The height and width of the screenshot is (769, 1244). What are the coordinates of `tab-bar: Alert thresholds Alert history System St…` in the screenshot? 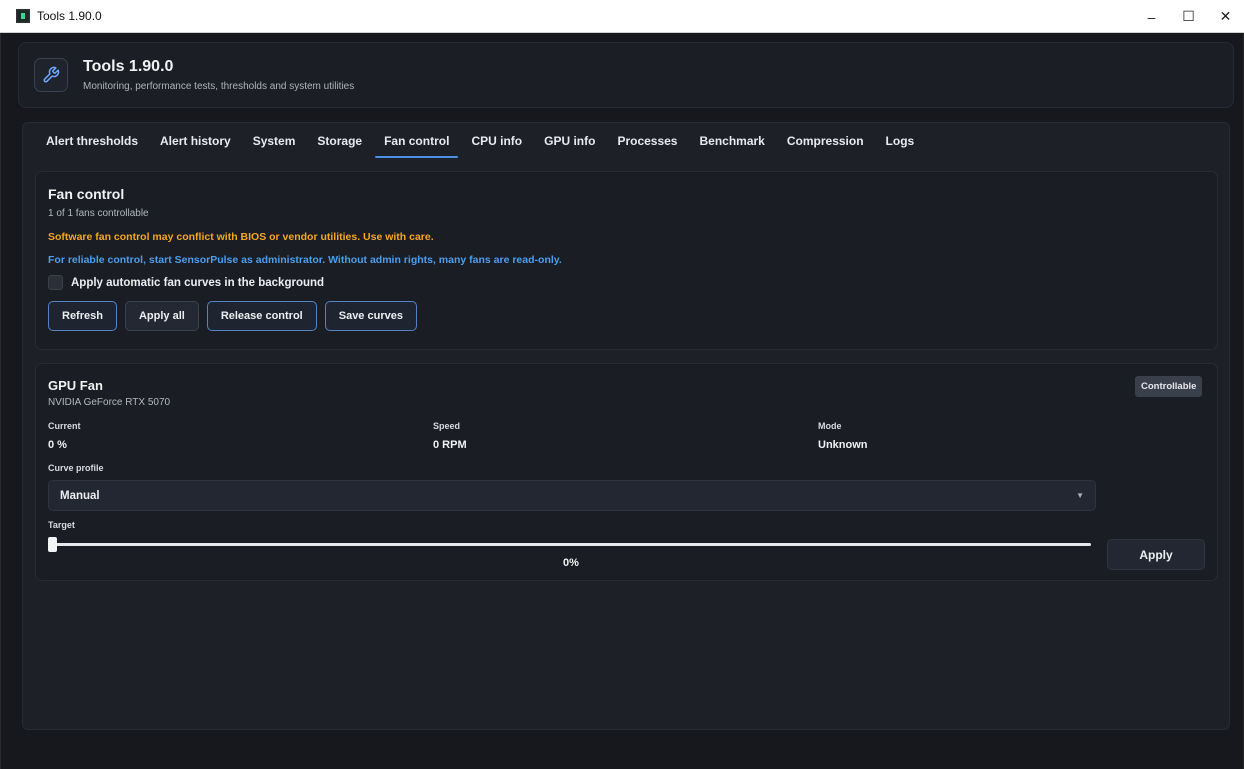 It's located at (480, 141).